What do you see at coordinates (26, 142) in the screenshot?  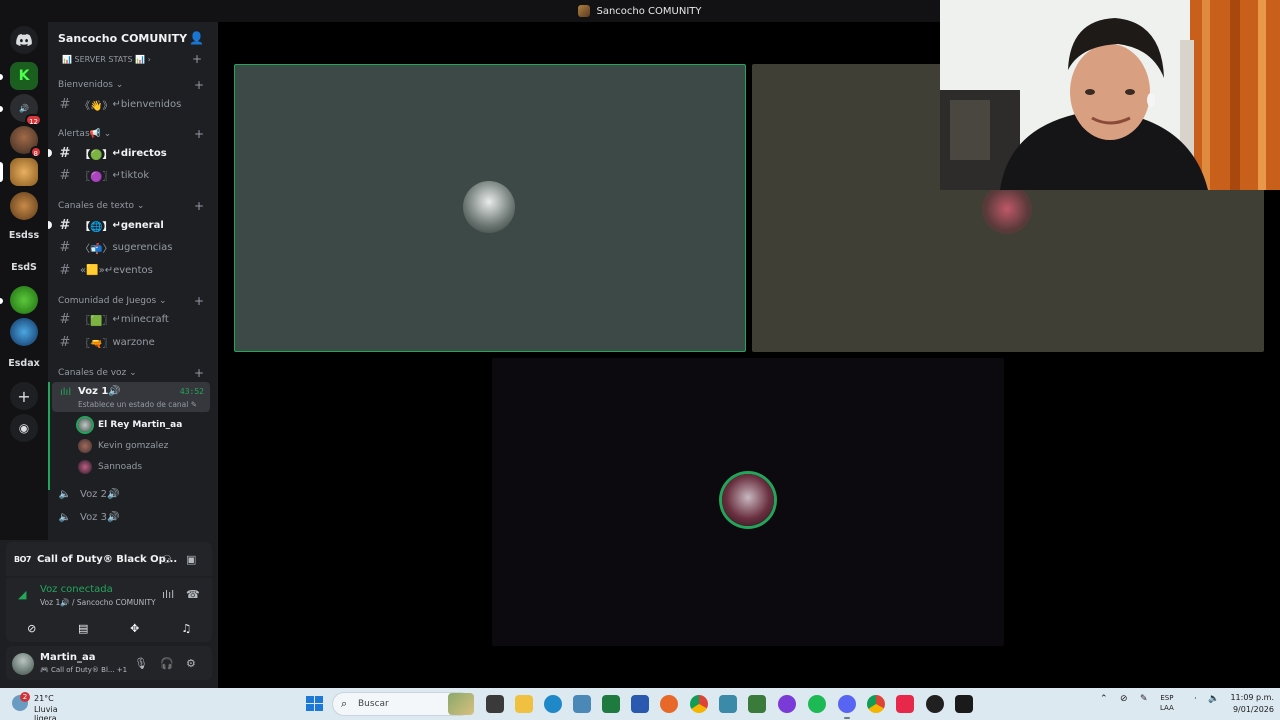 I see `server-avatar-icon: 8` at bounding box center [26, 142].